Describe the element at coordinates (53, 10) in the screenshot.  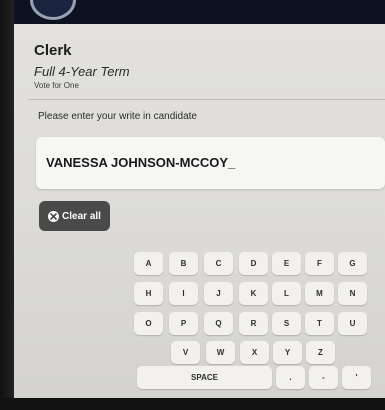
I see `seal-icon` at that location.